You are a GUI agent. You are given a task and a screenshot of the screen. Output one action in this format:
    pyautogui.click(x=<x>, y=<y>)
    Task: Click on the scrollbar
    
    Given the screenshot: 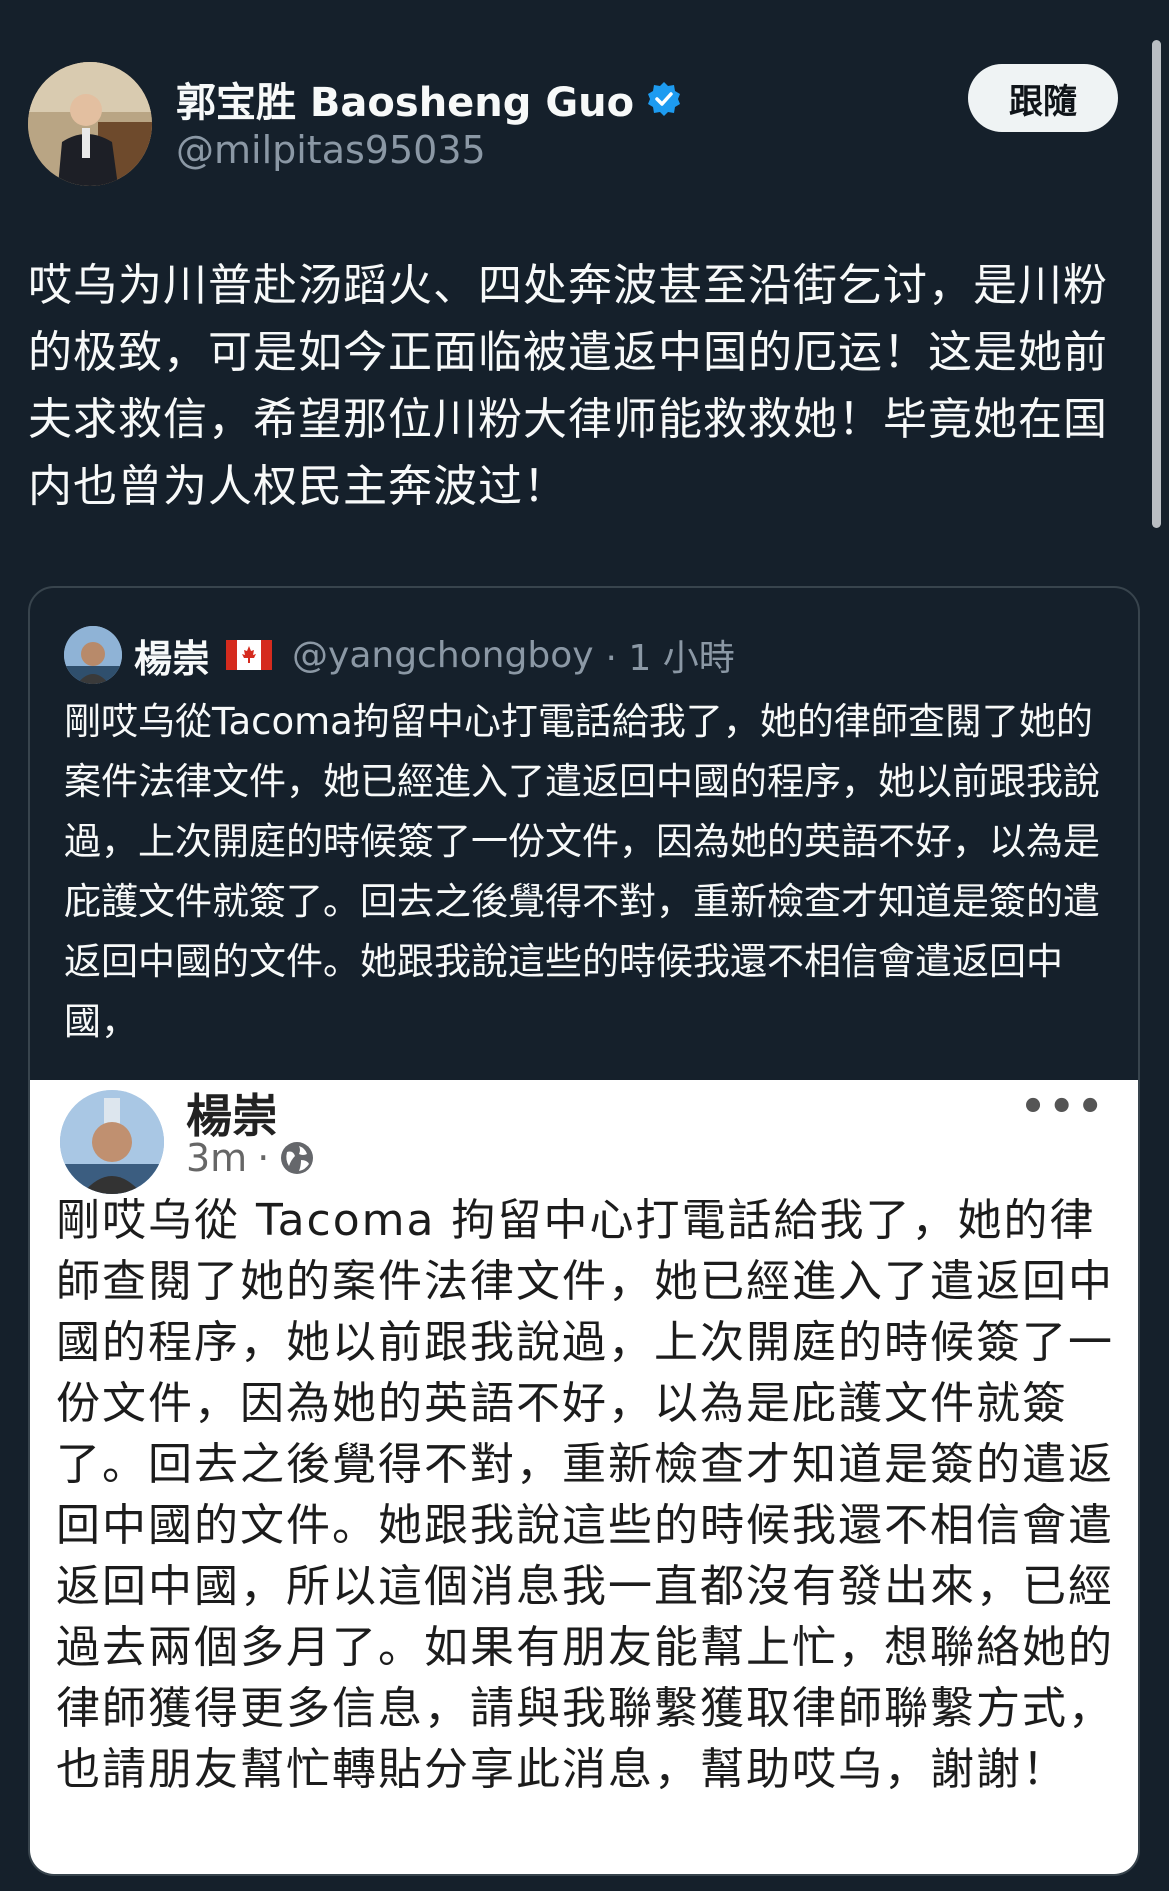 What is the action you would take?
    pyautogui.click(x=1156, y=284)
    